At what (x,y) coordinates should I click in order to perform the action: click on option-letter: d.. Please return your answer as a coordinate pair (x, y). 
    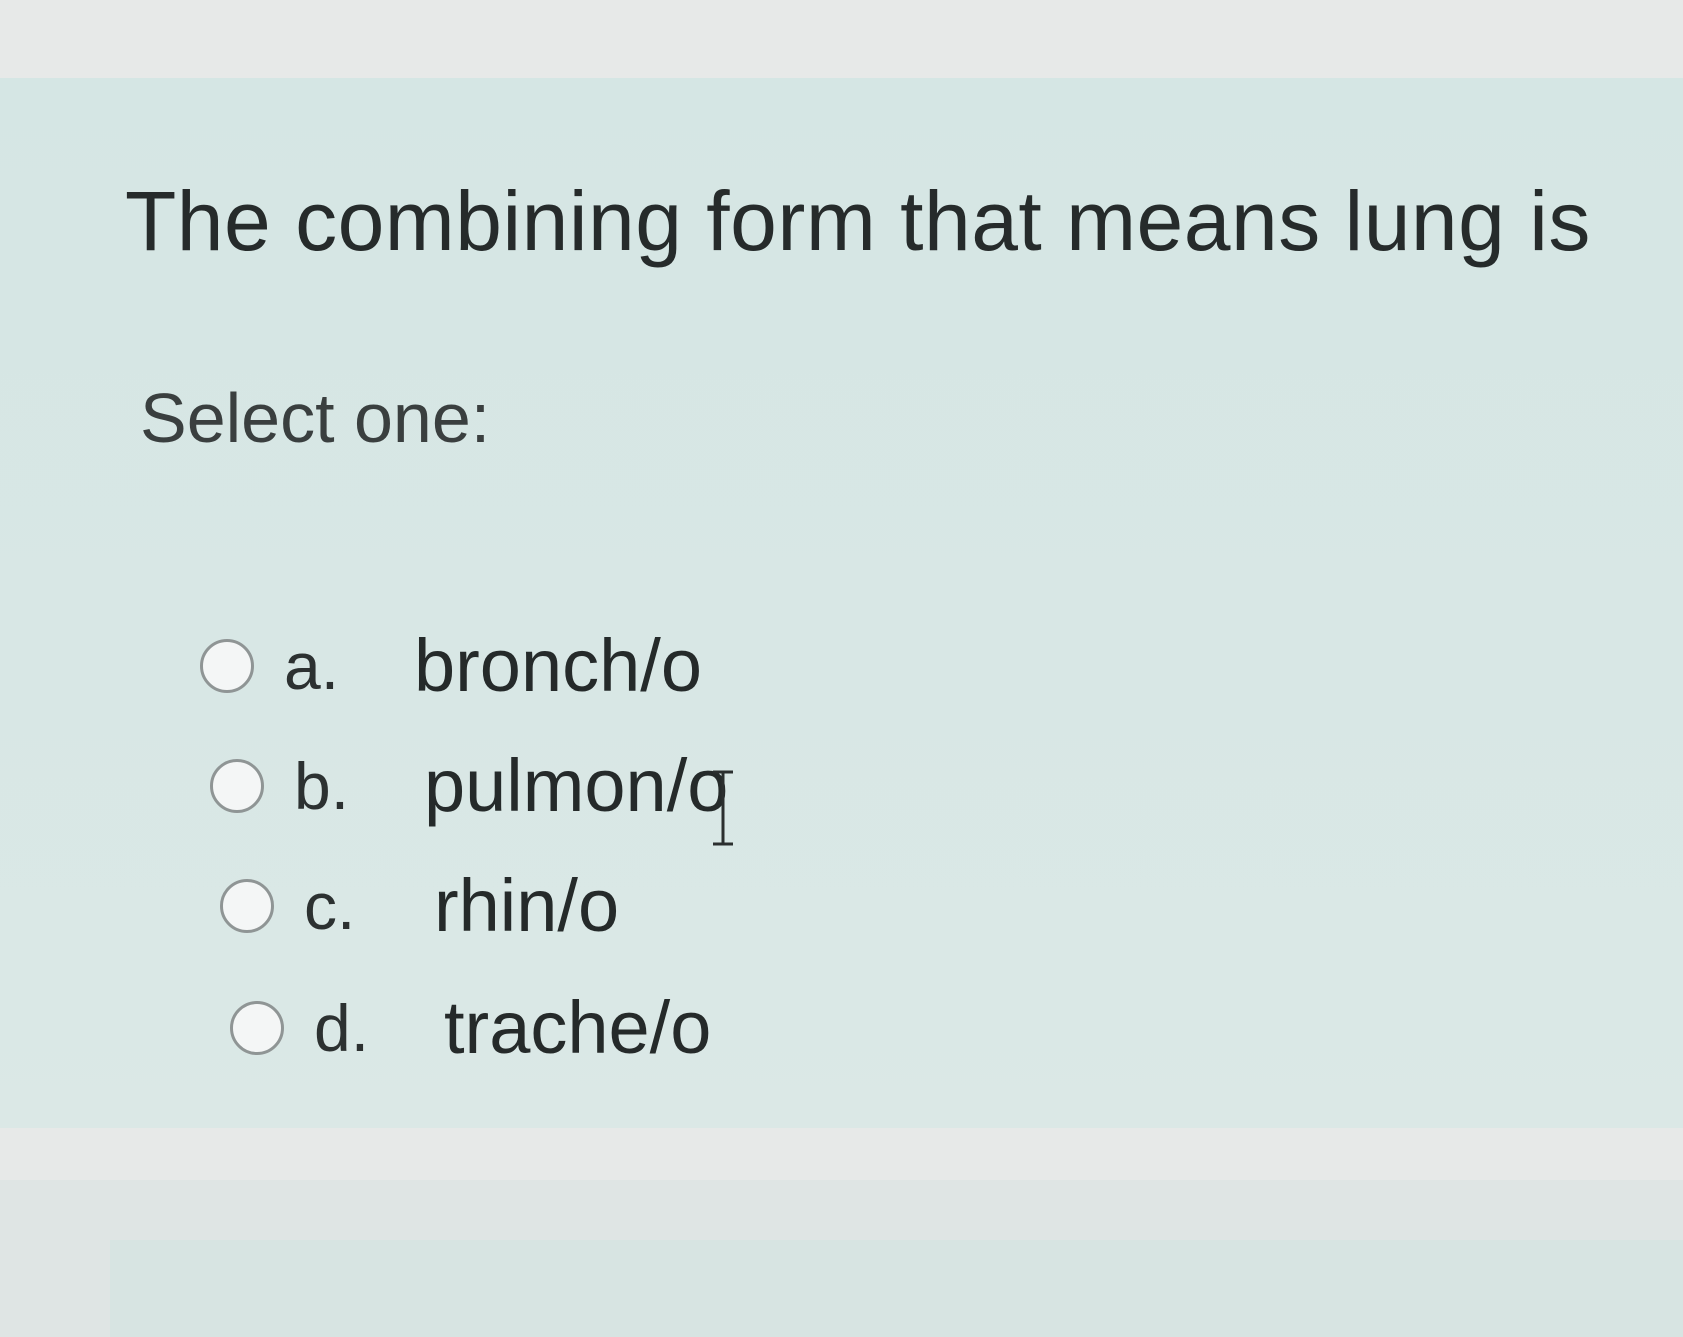
    Looking at the image, I should click on (342, 1027).